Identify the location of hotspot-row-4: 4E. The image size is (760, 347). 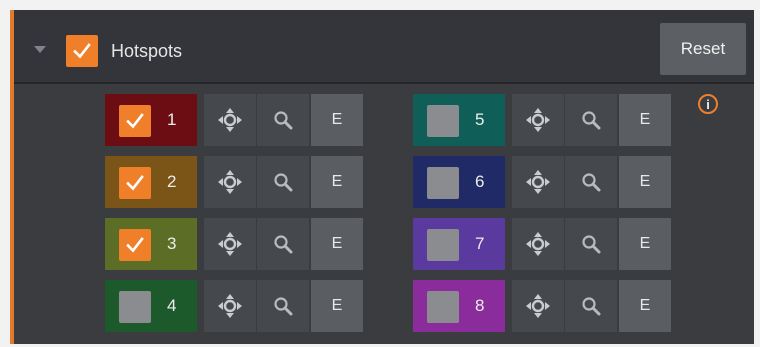
(234, 306).